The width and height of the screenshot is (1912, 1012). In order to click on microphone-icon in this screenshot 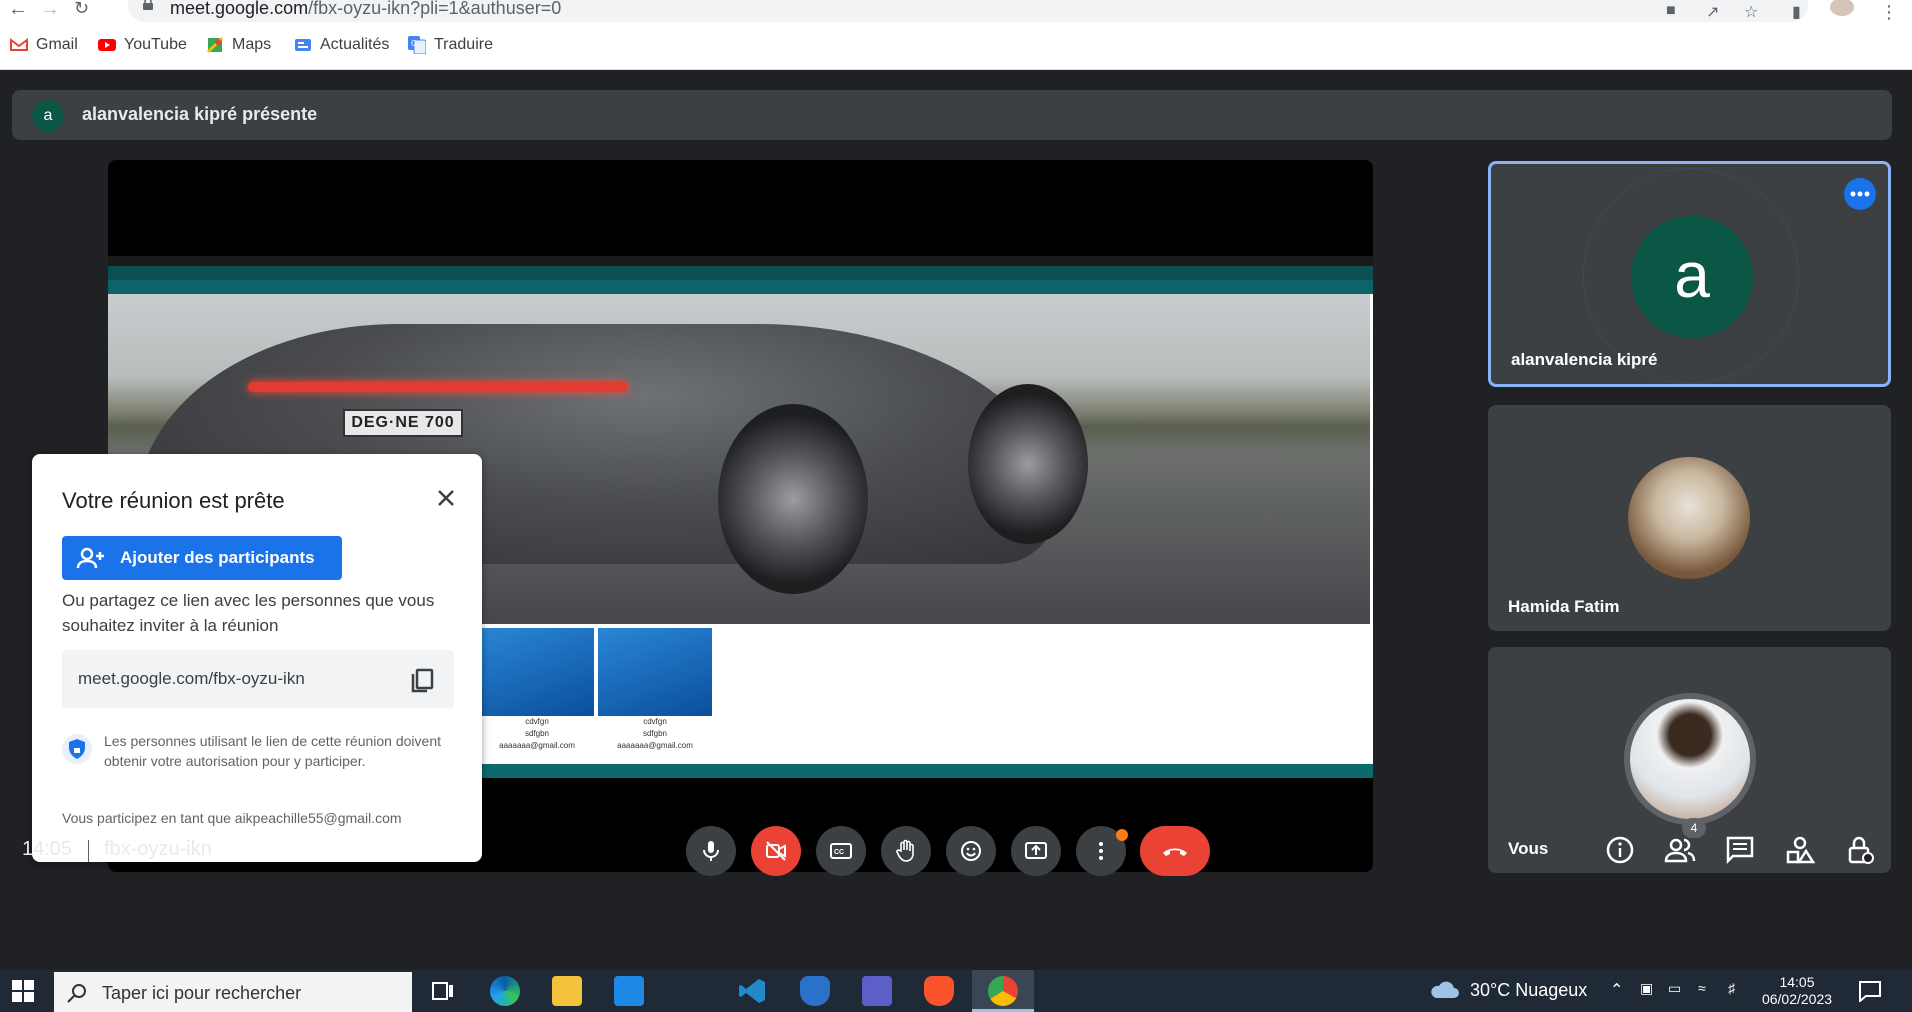, I will do `click(711, 851)`.